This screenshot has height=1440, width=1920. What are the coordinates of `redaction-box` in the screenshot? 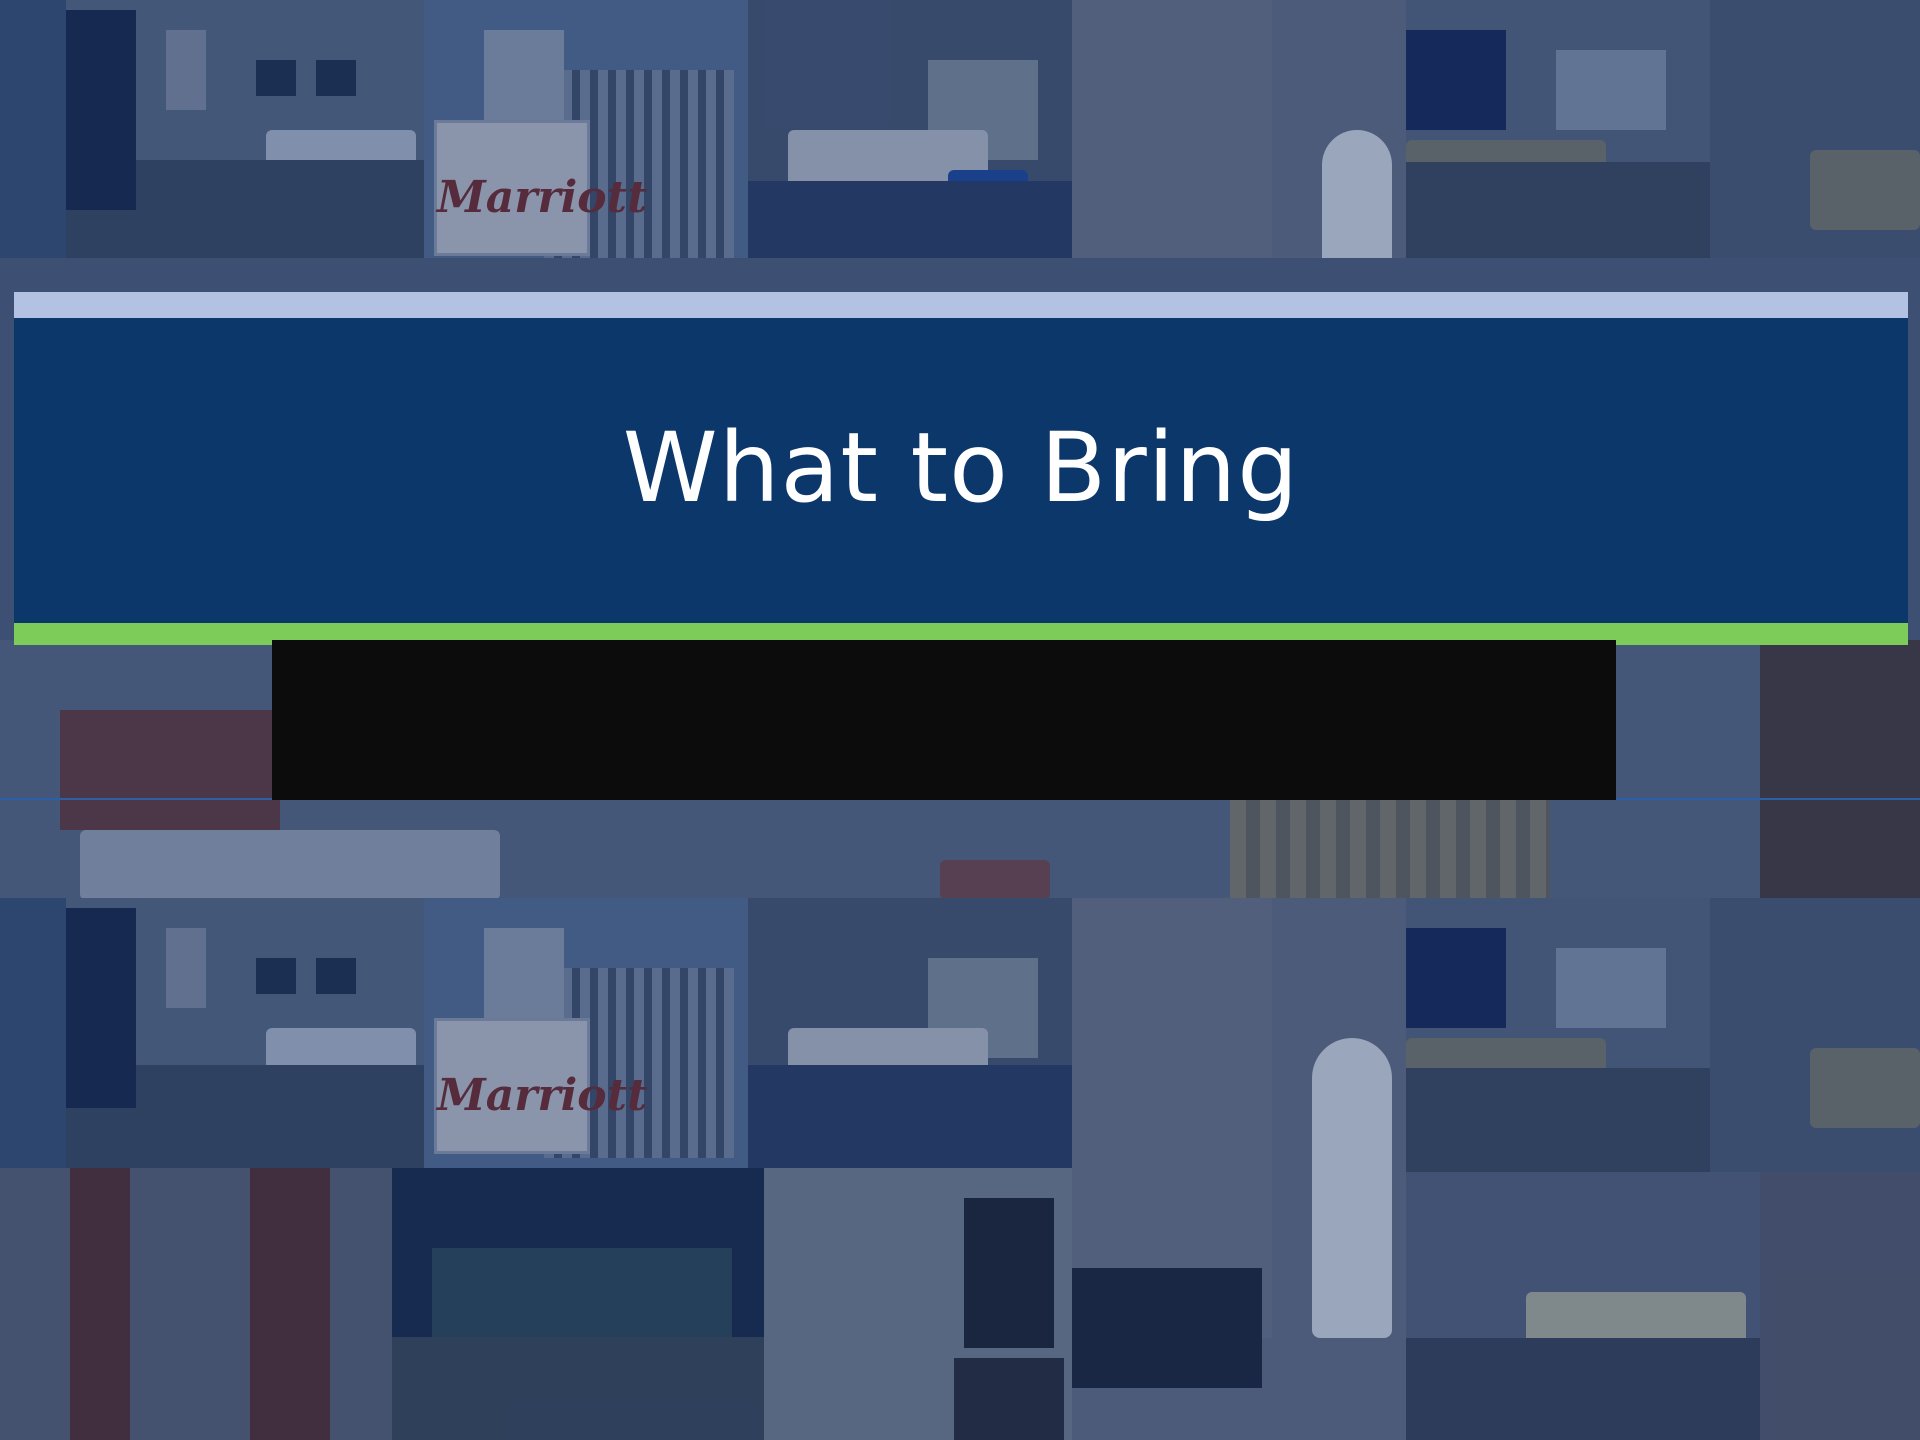 It's located at (944, 720).